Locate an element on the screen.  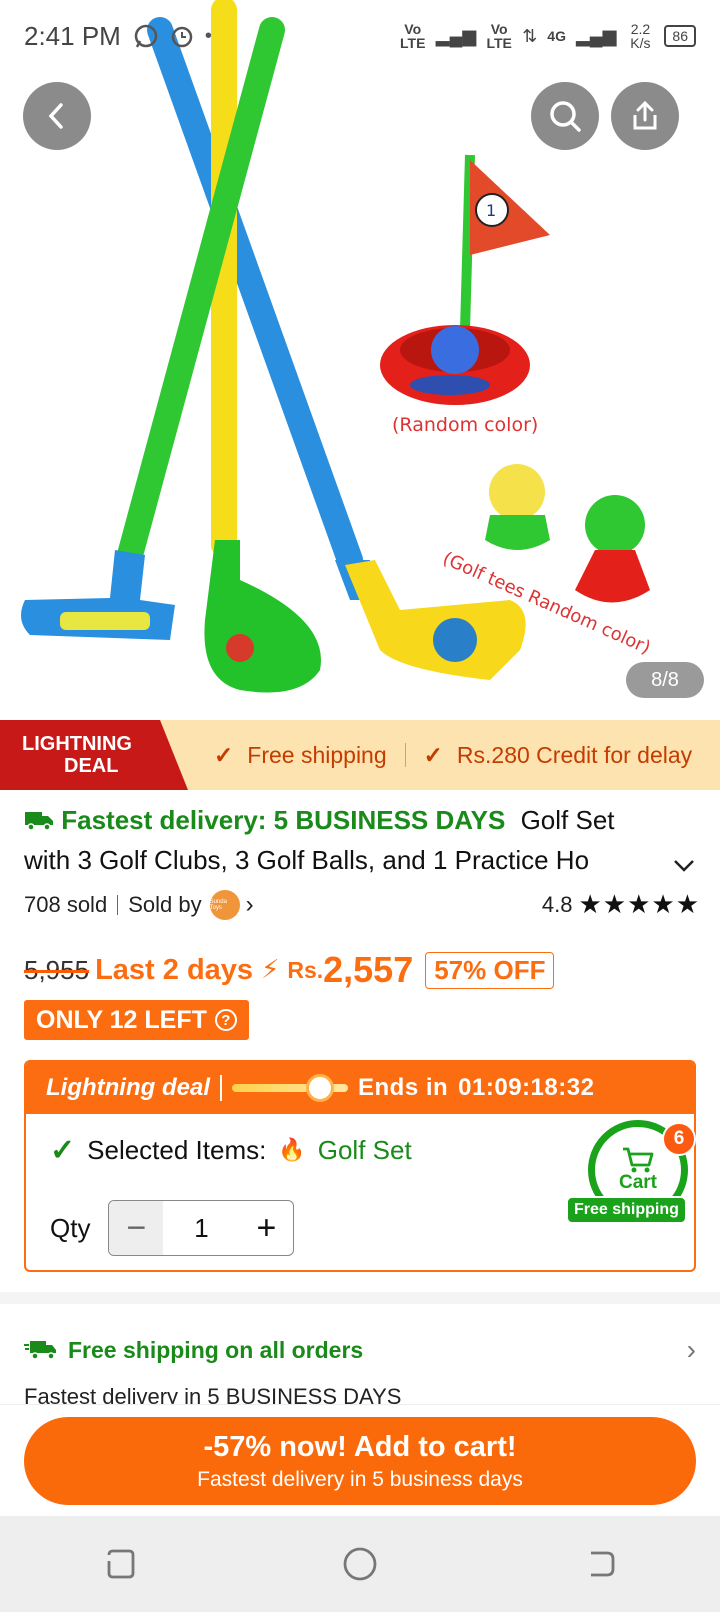
fastest-delivery-label: Fastest delivery: 5 BUSINESS DAYS is located at coordinates (283, 820).